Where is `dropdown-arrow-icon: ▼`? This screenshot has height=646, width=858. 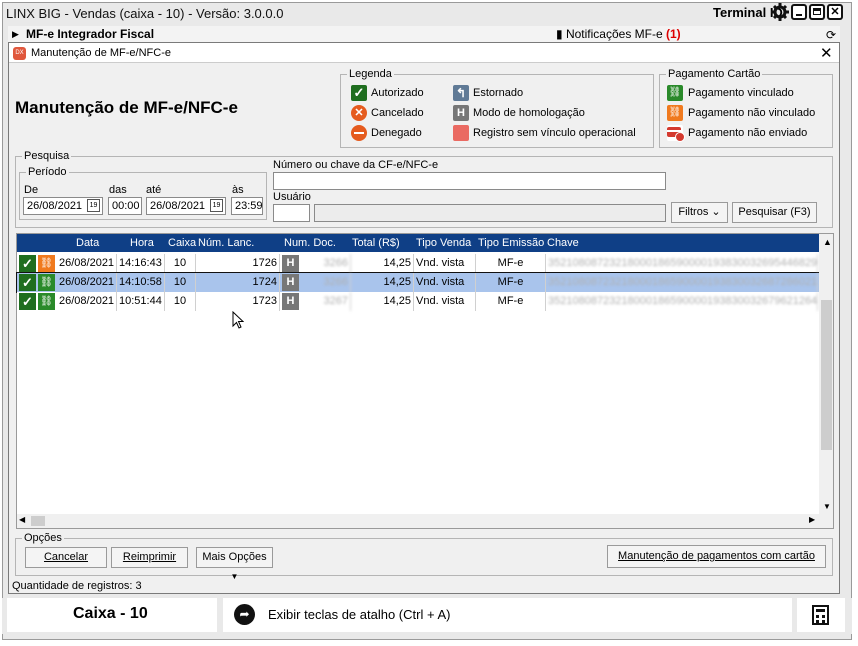
dropdown-arrow-icon: ▼ is located at coordinates (234, 576).